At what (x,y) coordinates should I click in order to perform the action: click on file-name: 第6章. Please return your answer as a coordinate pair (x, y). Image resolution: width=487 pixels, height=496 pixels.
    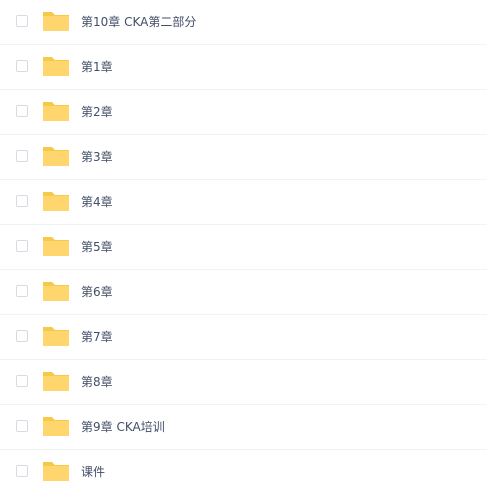
    Looking at the image, I should click on (97, 292).